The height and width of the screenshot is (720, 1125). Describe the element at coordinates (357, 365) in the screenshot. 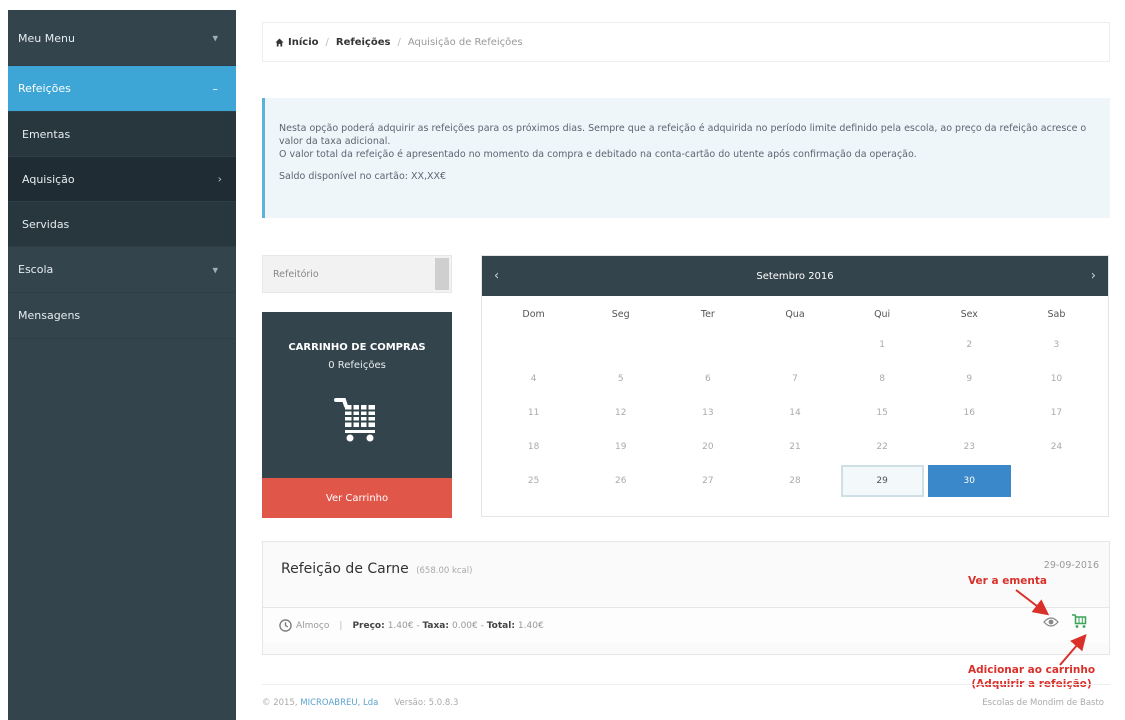

I see `cart-count: 0 Refeições` at that location.